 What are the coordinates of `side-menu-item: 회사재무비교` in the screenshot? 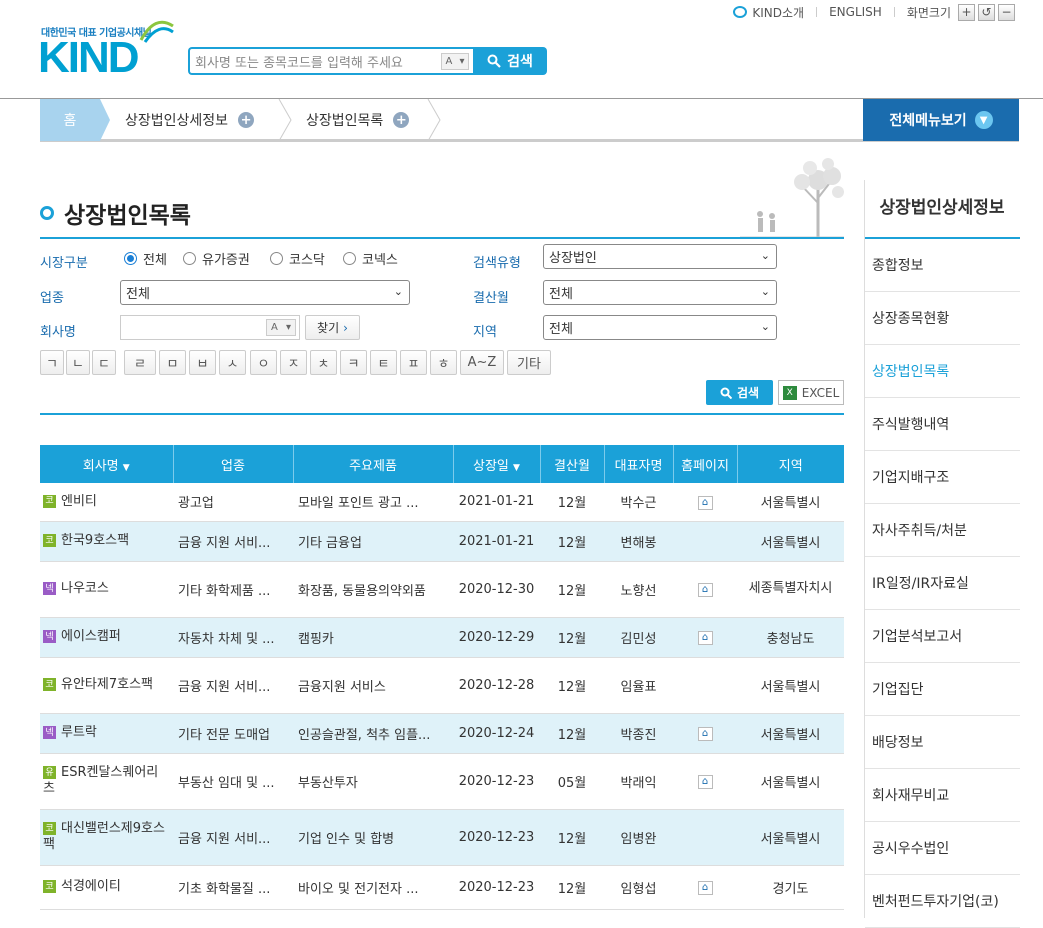 It's located at (942, 795).